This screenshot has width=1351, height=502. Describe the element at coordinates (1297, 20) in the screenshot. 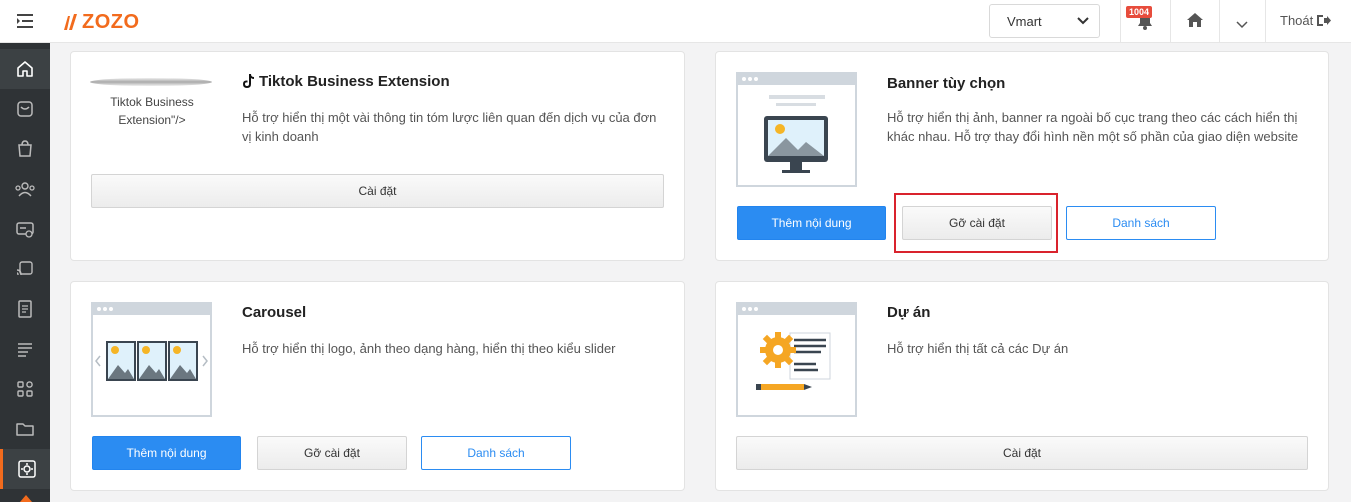

I see `logout-label: Thoát` at that location.